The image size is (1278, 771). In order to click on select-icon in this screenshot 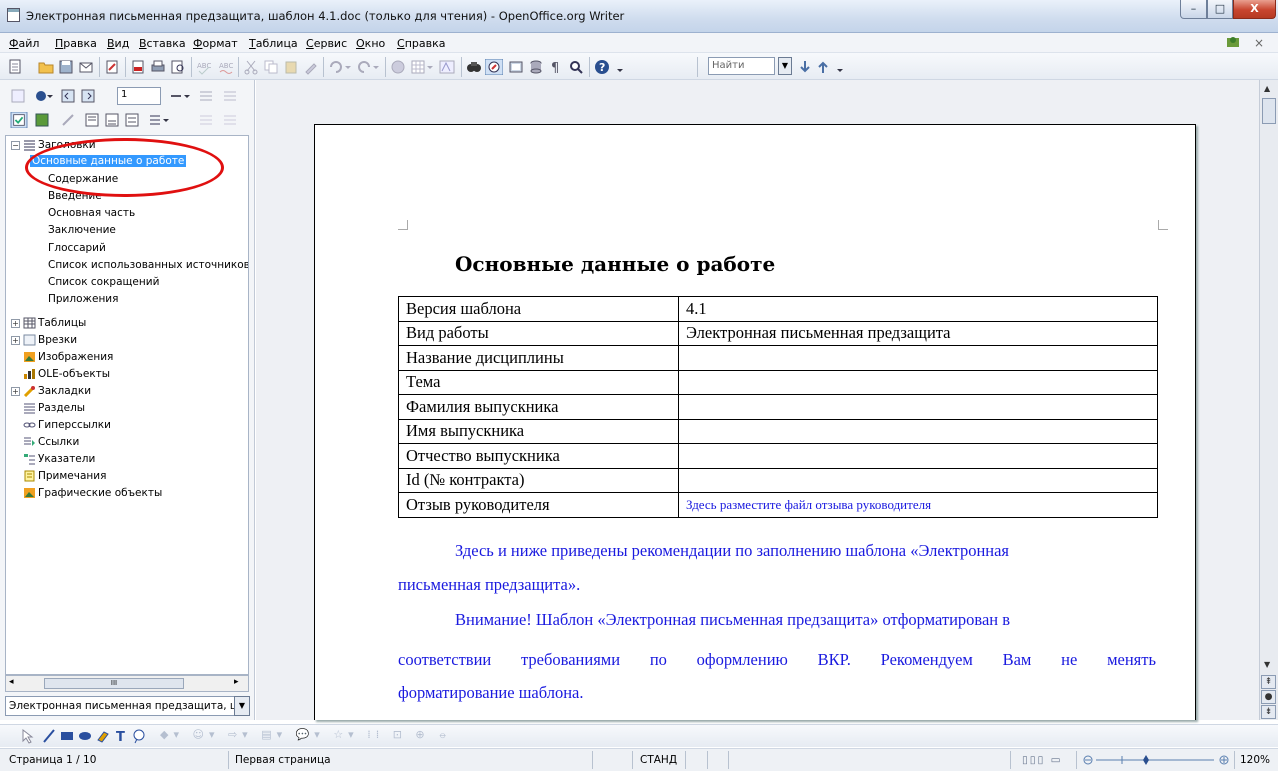, I will do `click(27, 736)`.